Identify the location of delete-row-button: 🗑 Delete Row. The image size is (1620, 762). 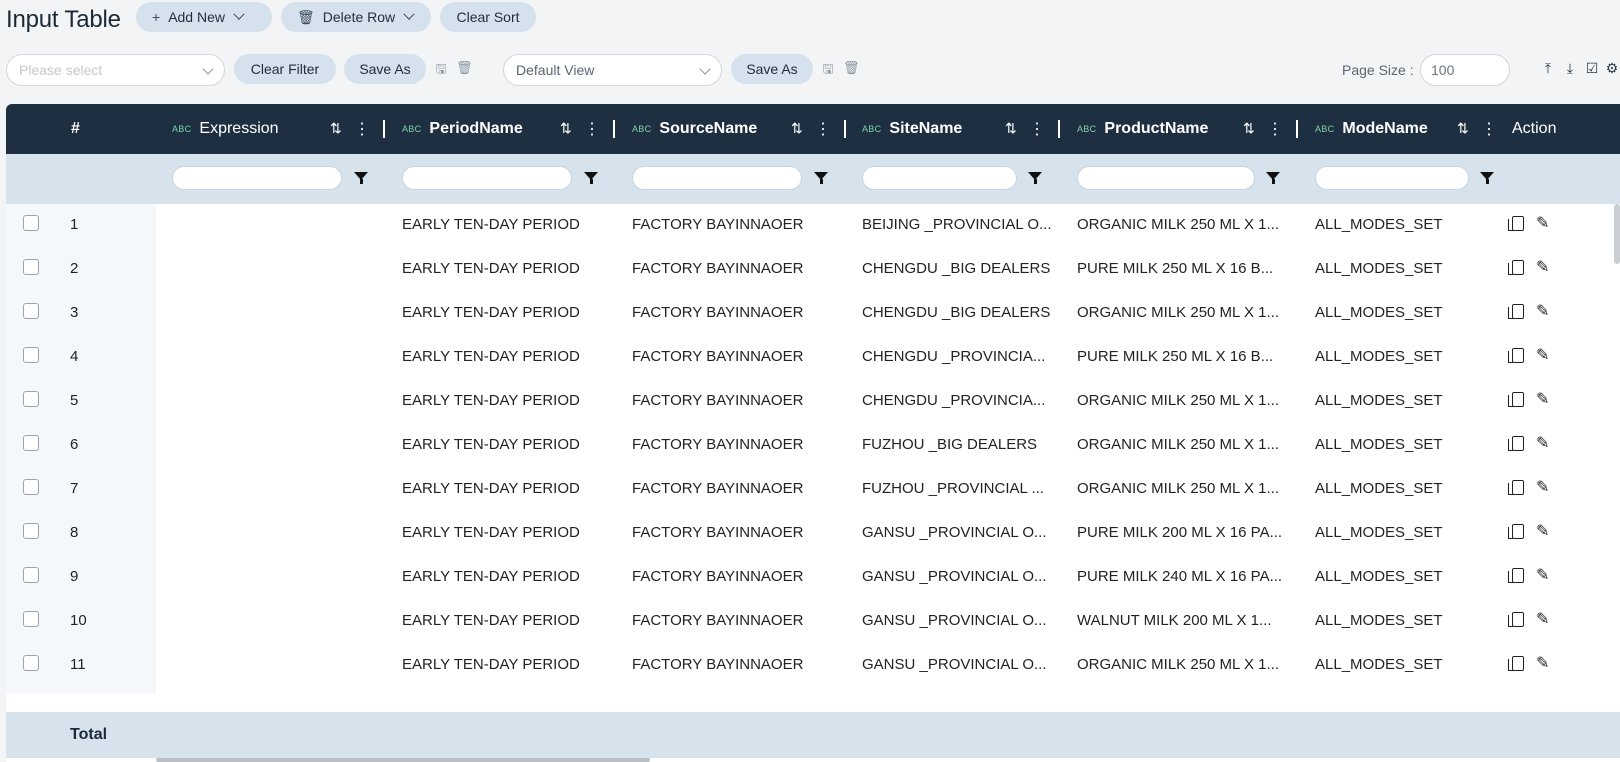
(356, 17).